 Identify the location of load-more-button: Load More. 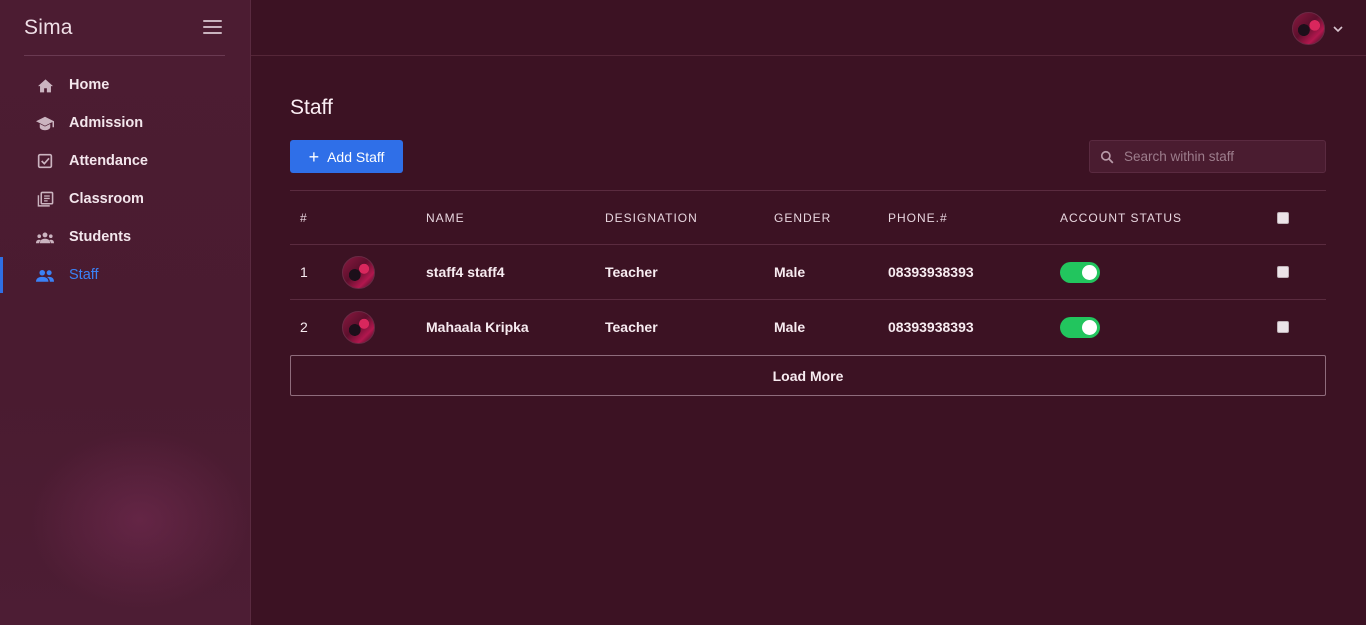
(808, 375).